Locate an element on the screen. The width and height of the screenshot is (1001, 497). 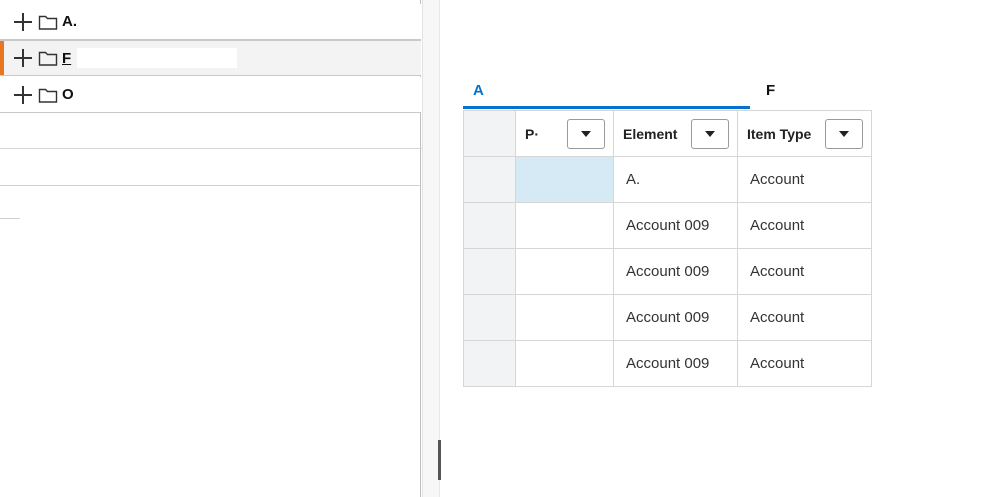
tree-item-label: A. is located at coordinates (69, 21).